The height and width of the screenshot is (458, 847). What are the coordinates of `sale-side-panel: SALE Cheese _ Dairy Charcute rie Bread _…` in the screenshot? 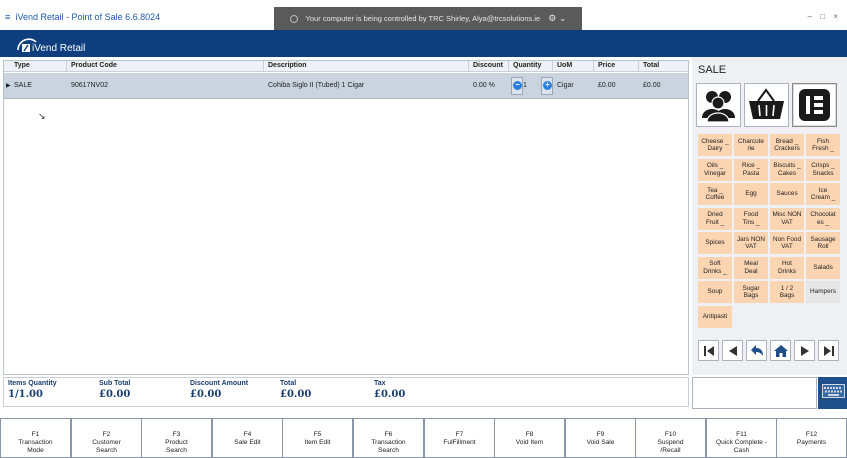 It's located at (769, 216).